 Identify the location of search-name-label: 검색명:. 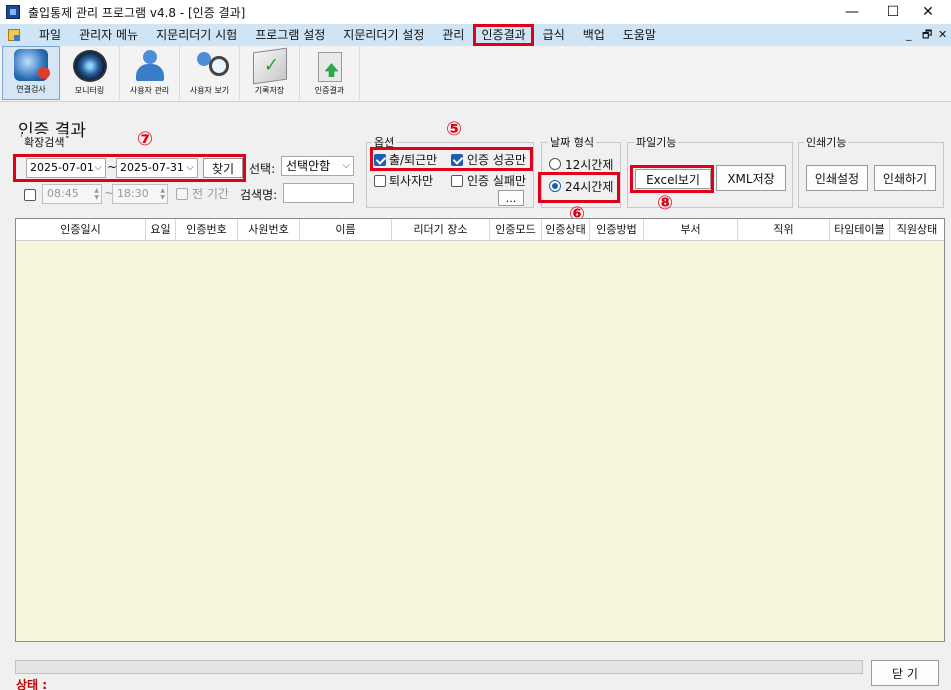
(259, 195).